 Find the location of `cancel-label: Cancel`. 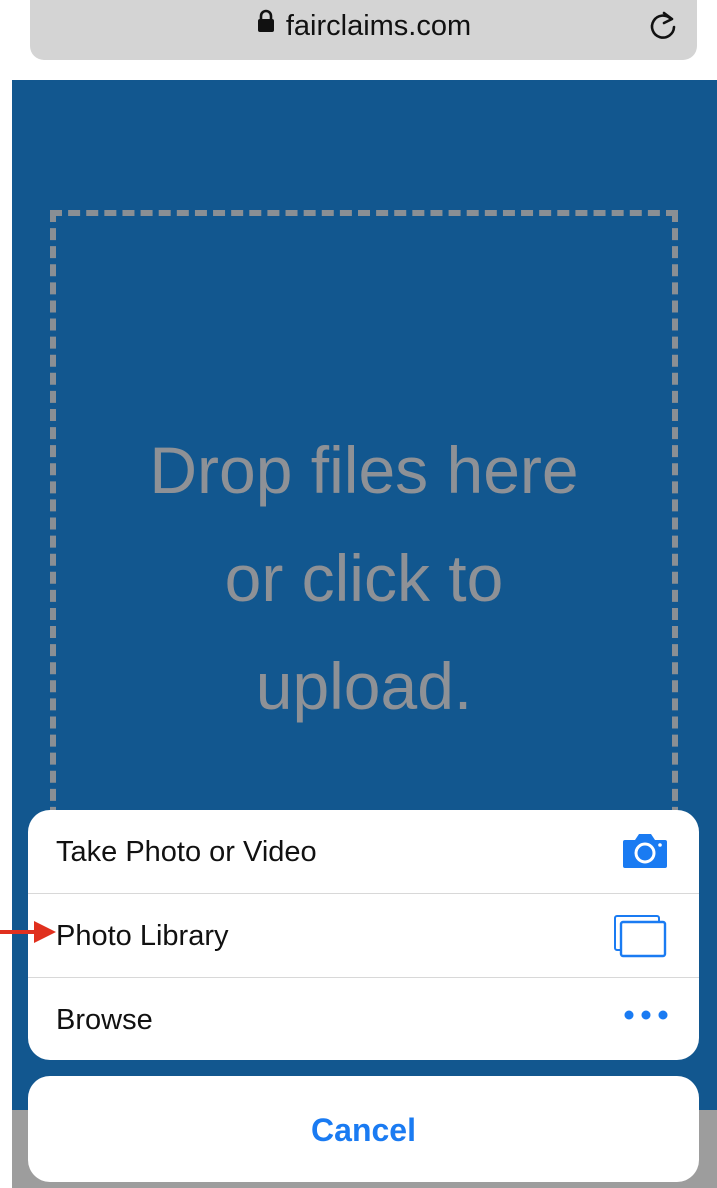

cancel-label: Cancel is located at coordinates (363, 1130).